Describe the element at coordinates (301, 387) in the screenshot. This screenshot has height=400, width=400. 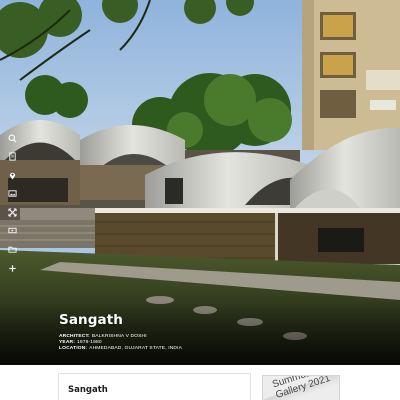
I see `promo-thumbnail: Summus Gallery 2021` at that location.